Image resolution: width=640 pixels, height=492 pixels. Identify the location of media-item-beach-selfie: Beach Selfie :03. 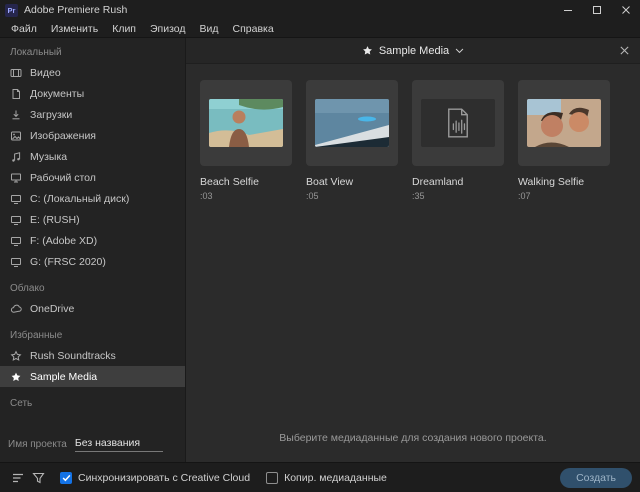
(246, 140).